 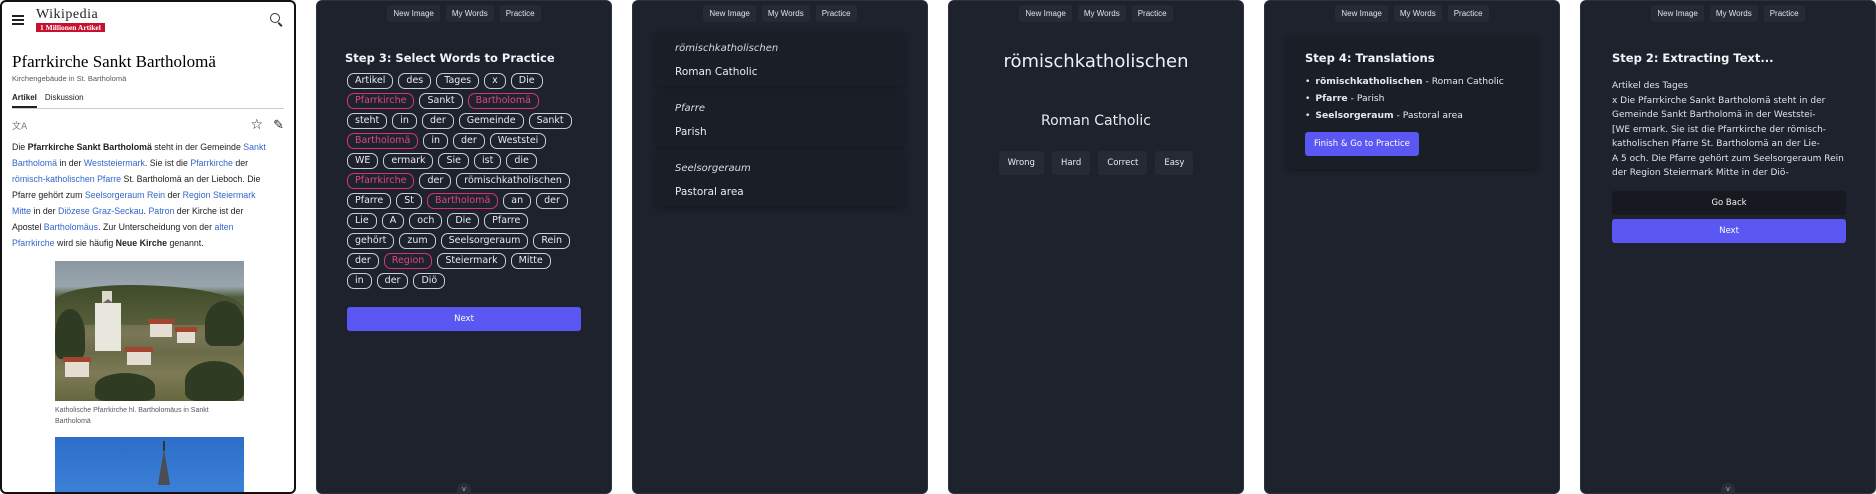 What do you see at coordinates (19, 125) in the screenshot?
I see `translate-icon: 文A` at bounding box center [19, 125].